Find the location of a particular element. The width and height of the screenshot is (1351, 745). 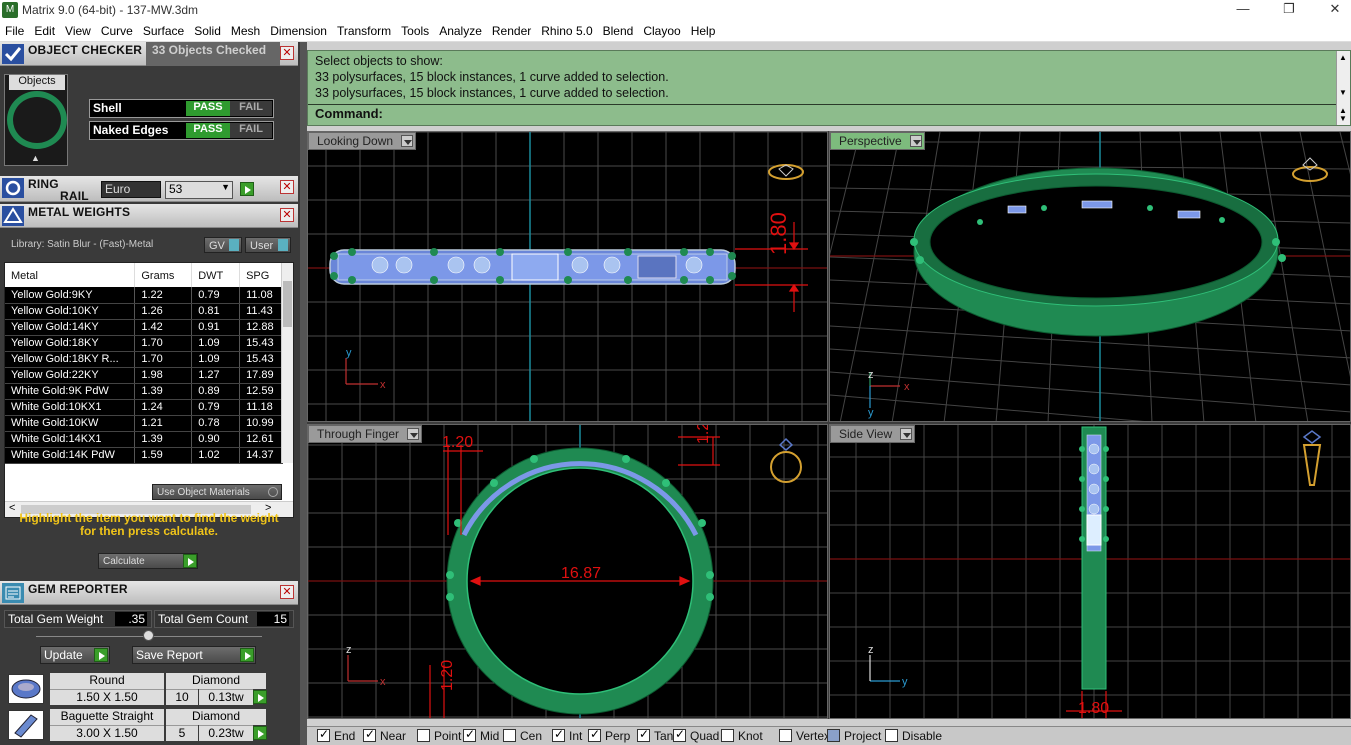

menu-dimension: Dimension is located at coordinates (298, 29).